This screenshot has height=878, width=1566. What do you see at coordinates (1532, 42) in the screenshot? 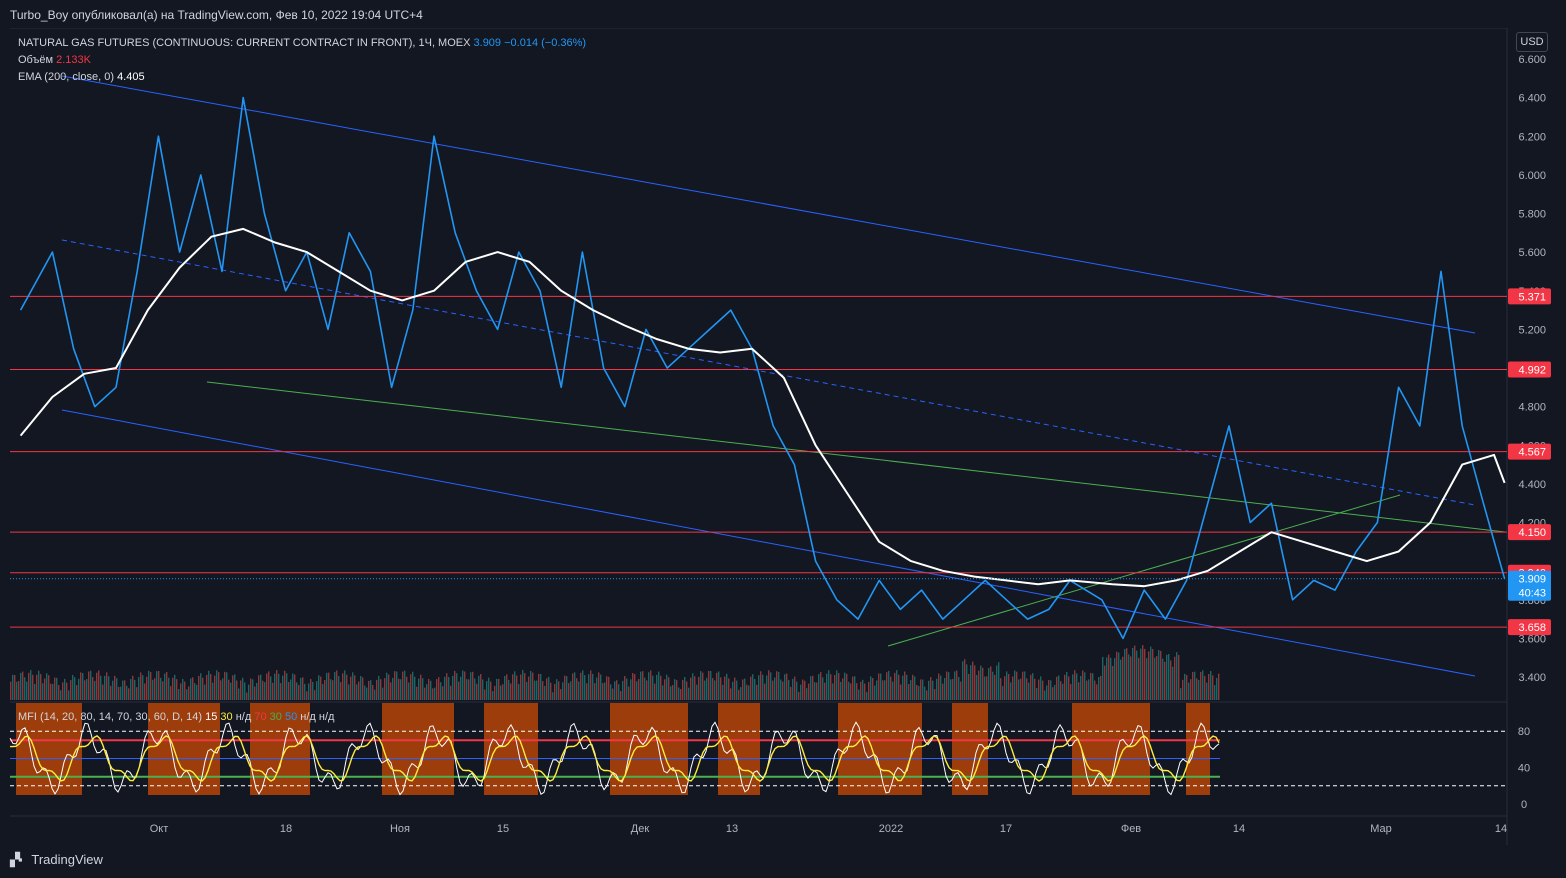
I see `currency-button: USD` at bounding box center [1532, 42].